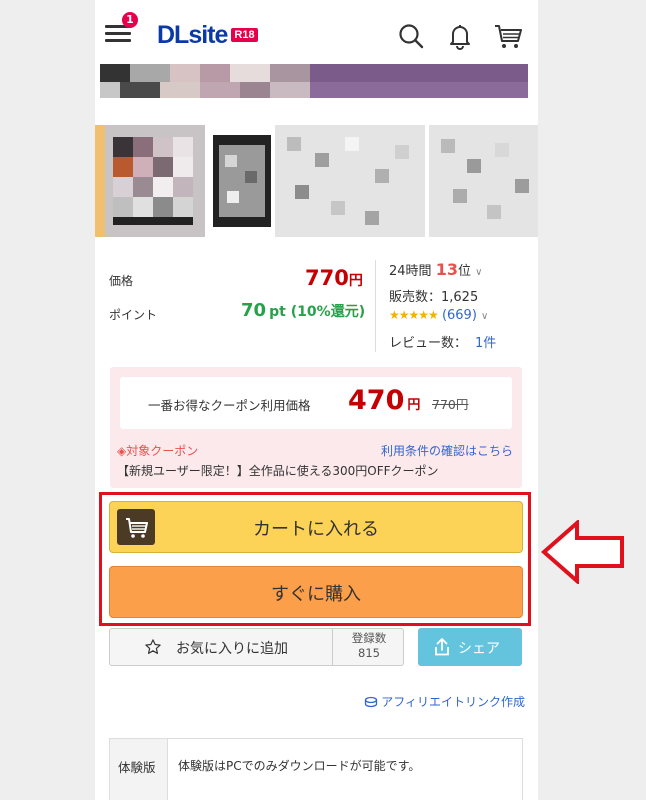  What do you see at coordinates (369, 645) in the screenshot?
I see `favorite-count: 登録数 815` at bounding box center [369, 645].